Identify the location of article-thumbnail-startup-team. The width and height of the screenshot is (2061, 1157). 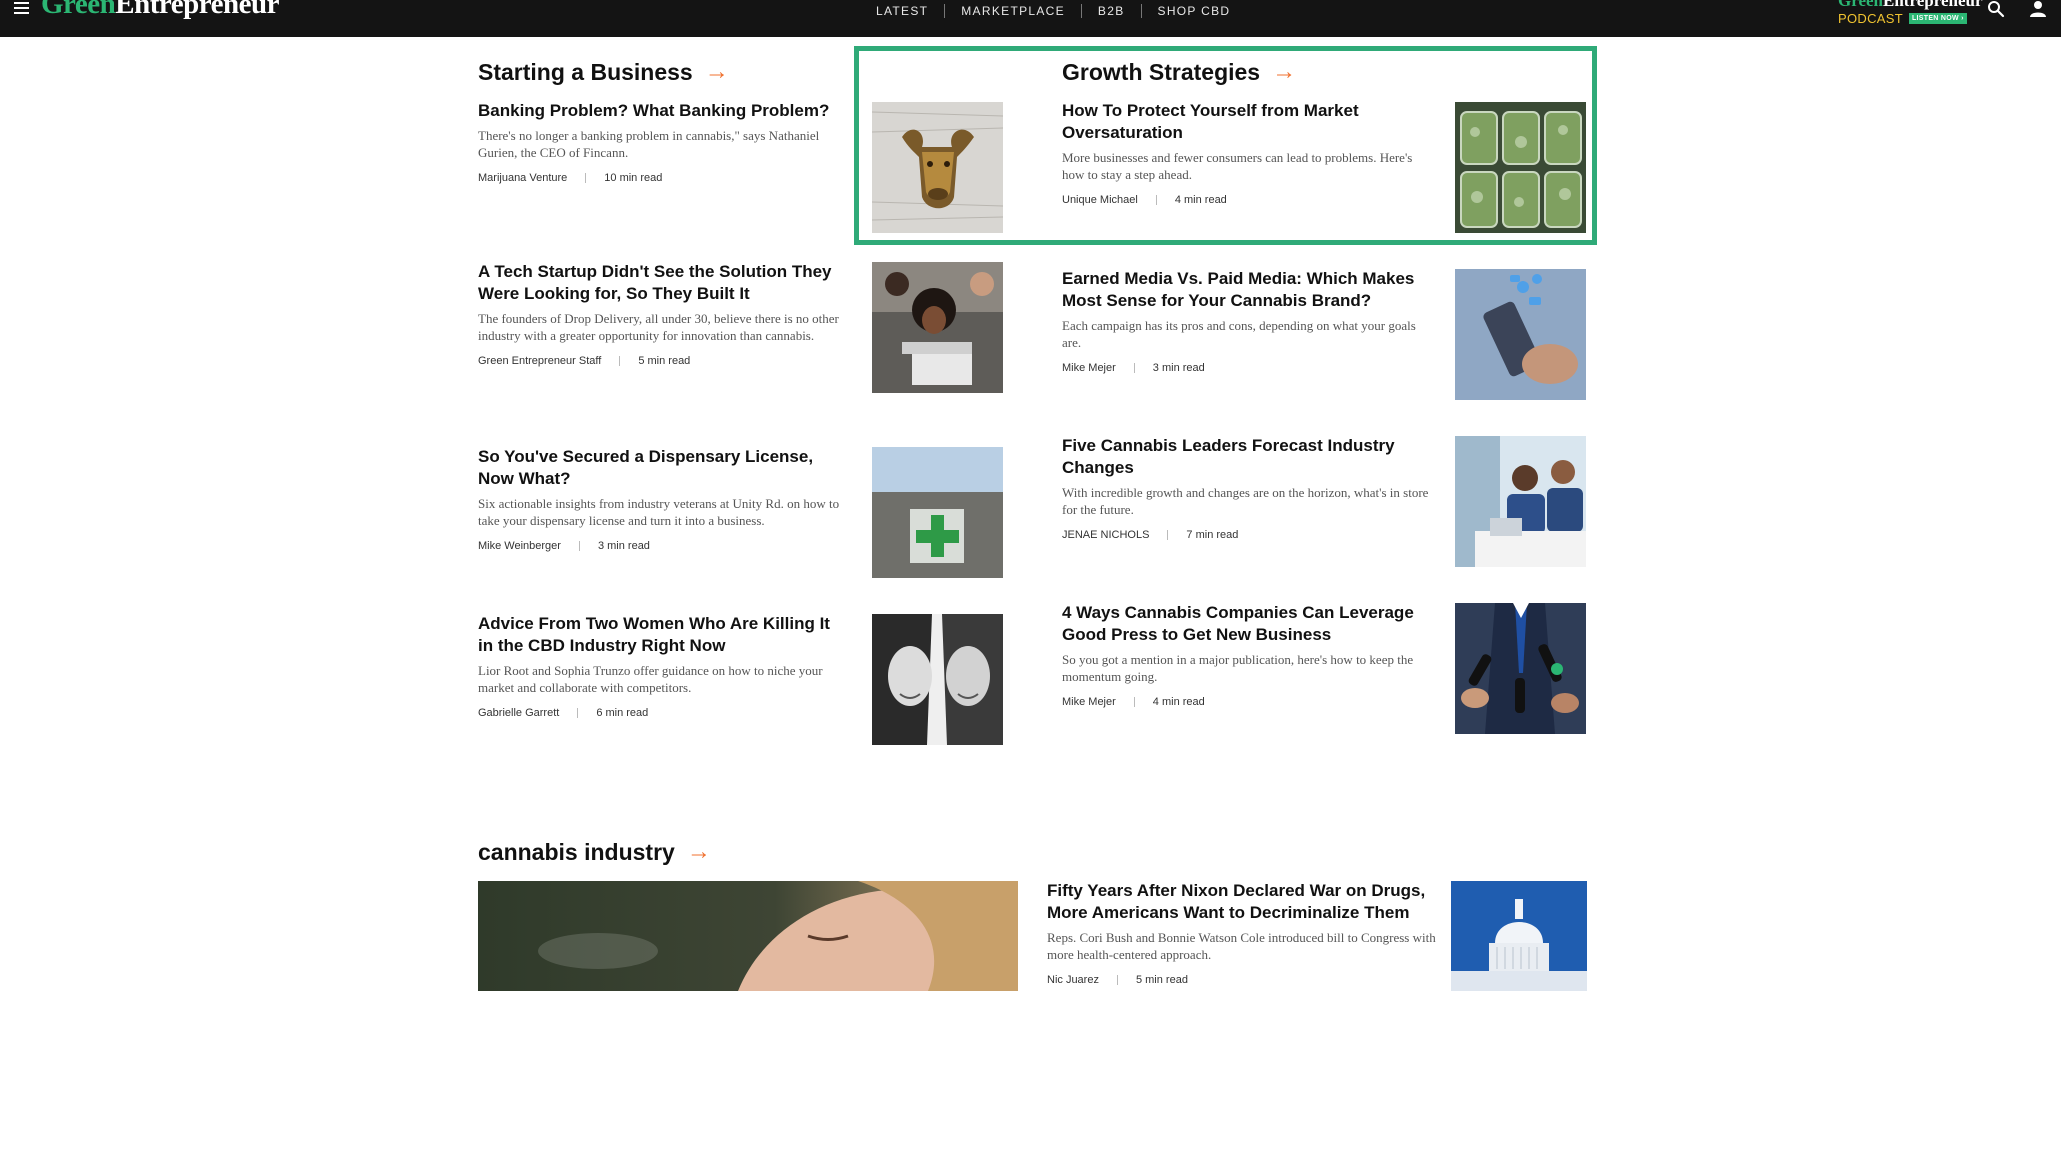
(937, 327).